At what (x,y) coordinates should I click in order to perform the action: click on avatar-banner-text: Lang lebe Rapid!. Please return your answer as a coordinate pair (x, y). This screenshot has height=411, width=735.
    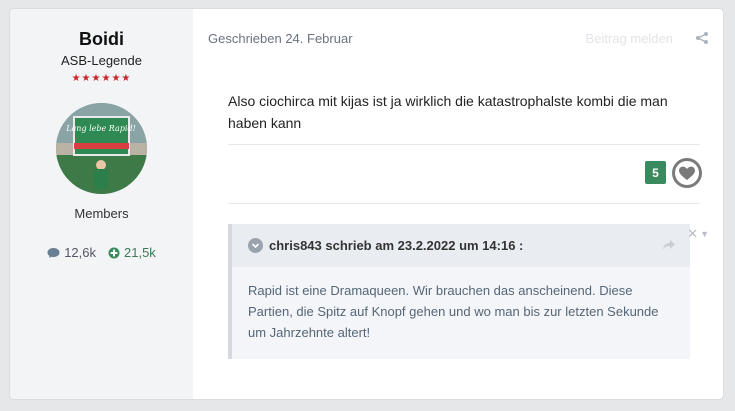
    Looking at the image, I should click on (100, 128).